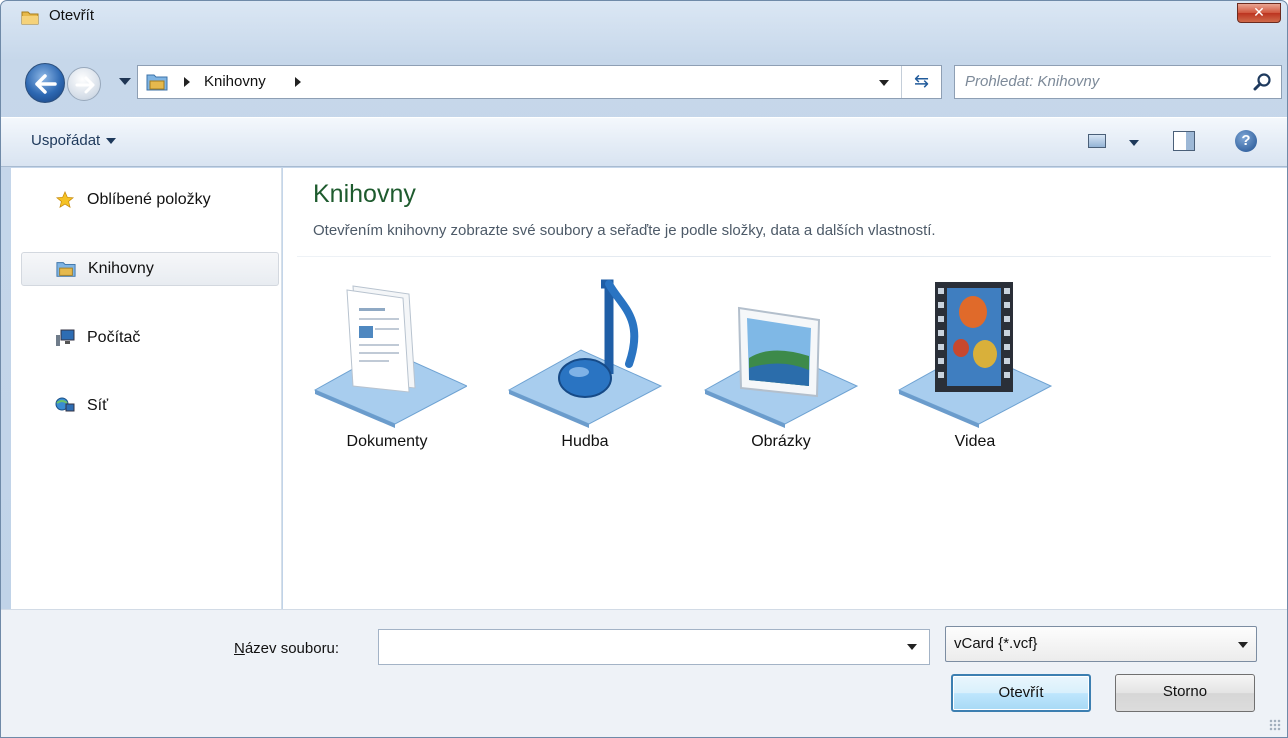  I want to click on filename-input, so click(654, 647).